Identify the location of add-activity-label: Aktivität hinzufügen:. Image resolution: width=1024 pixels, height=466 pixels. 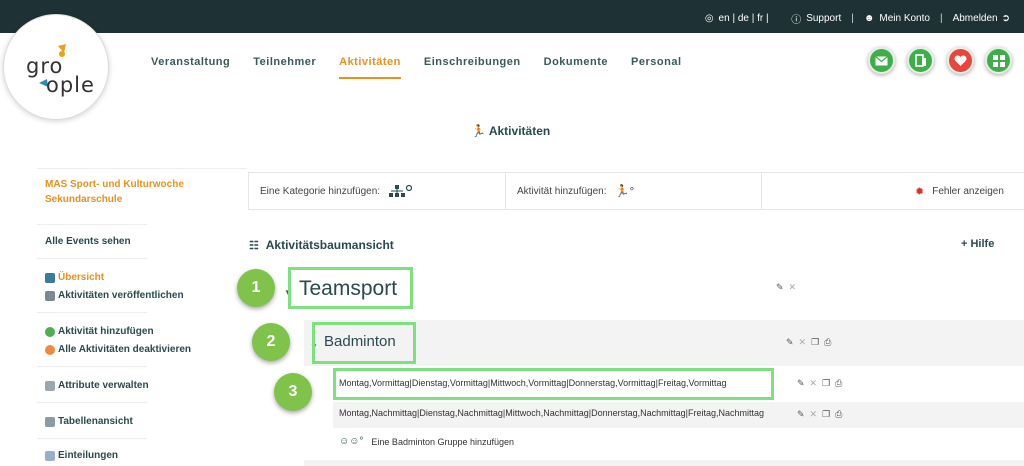
(562, 191).